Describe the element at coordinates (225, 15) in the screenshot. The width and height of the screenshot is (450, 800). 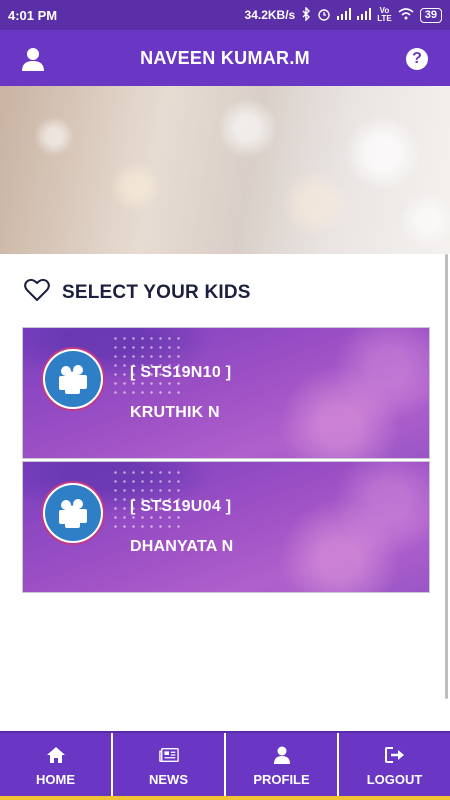
I see `status-bar: 4:01 PM 34.2KB/s Vo LTE 39` at that location.